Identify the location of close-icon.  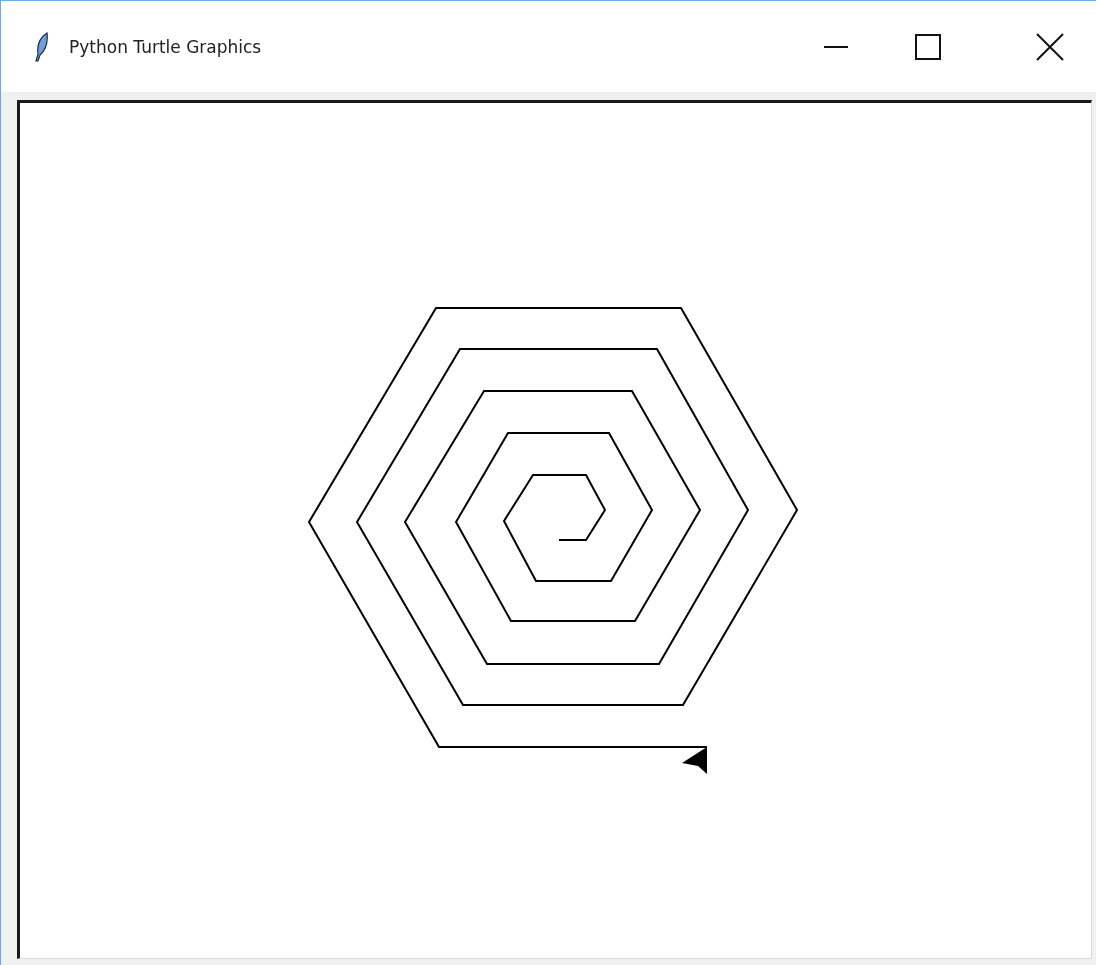
(1050, 46).